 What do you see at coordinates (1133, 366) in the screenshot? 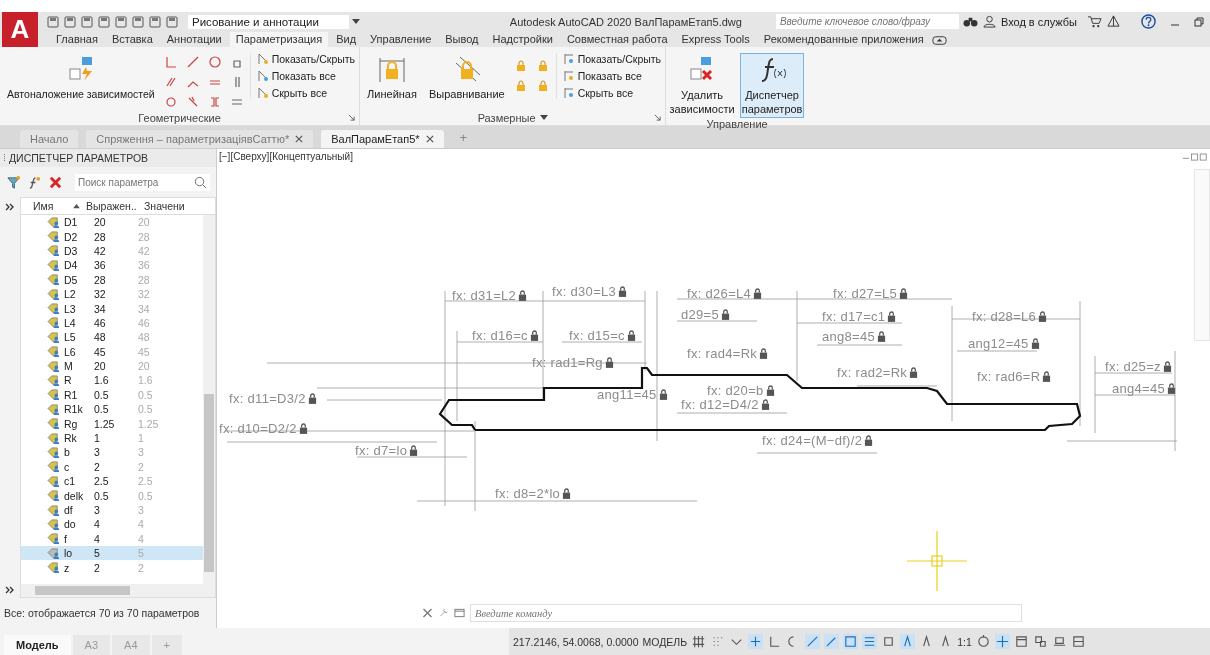
I see `dimension-label: fx: d25=z` at bounding box center [1133, 366].